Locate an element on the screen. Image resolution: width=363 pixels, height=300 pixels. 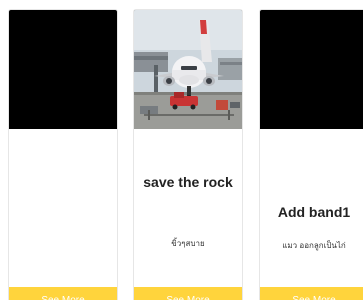
card-title: Add band1 is located at coordinates (314, 212).